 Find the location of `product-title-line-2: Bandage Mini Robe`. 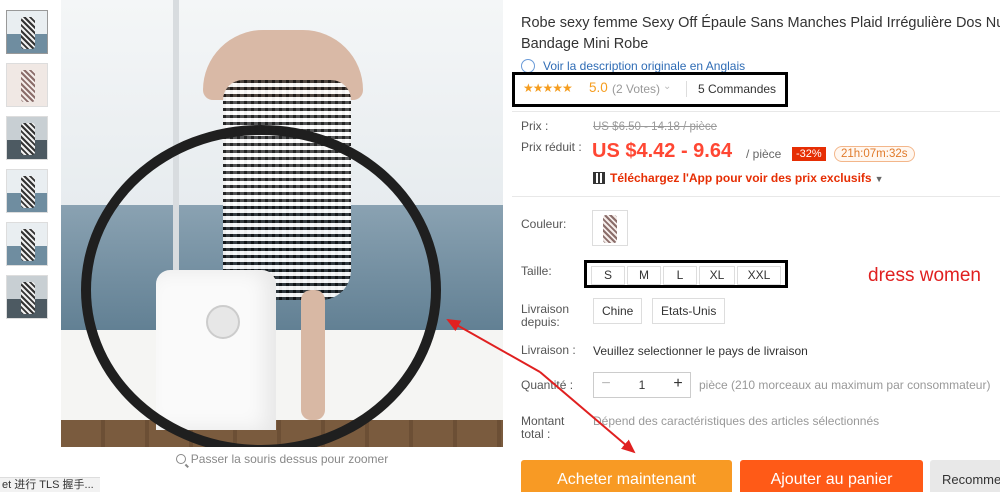

product-title-line-2: Bandage Mini Robe is located at coordinates (585, 44).